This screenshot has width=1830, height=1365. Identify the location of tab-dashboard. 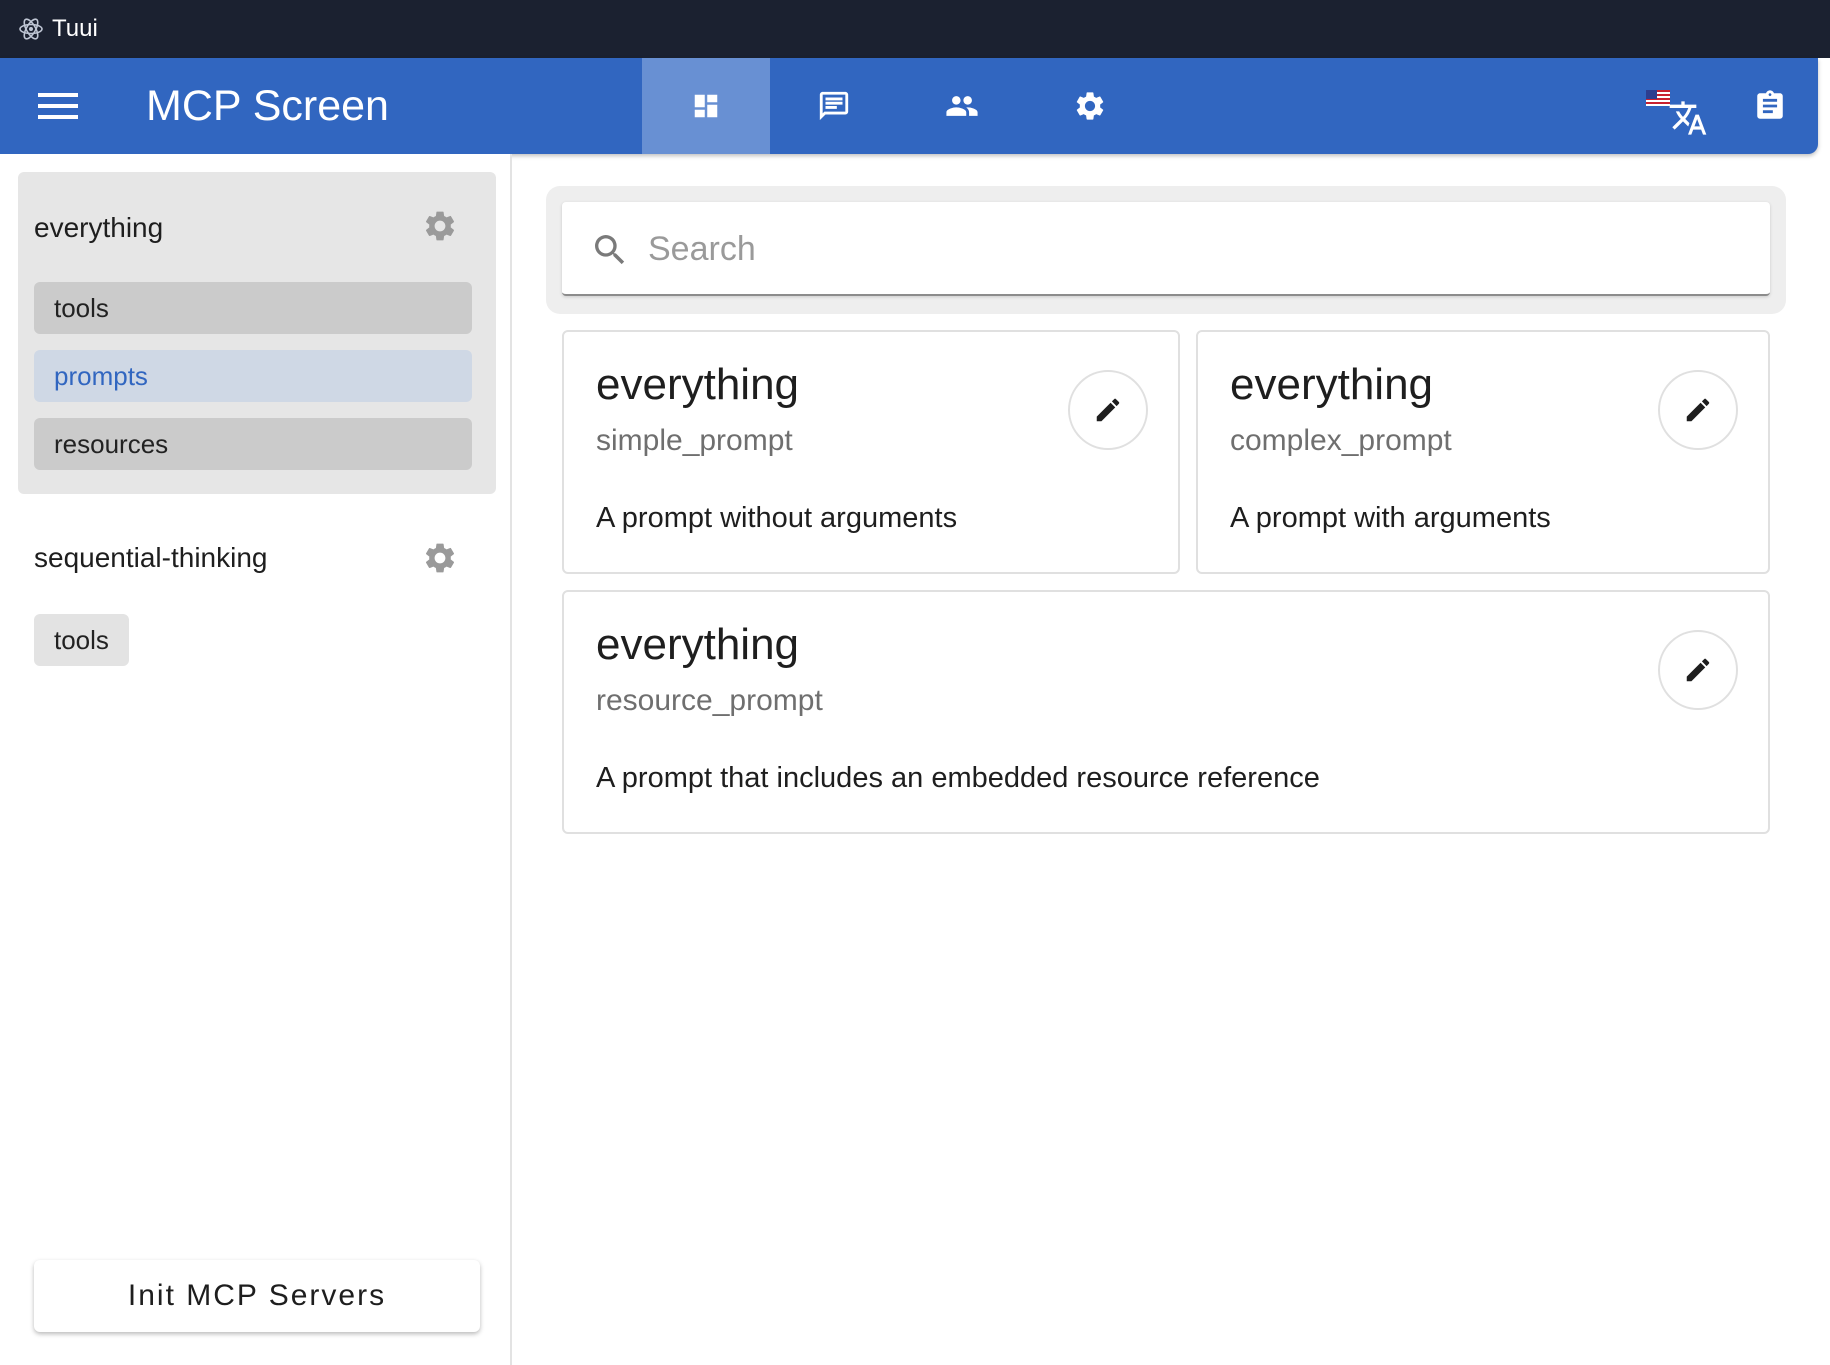
(706, 106).